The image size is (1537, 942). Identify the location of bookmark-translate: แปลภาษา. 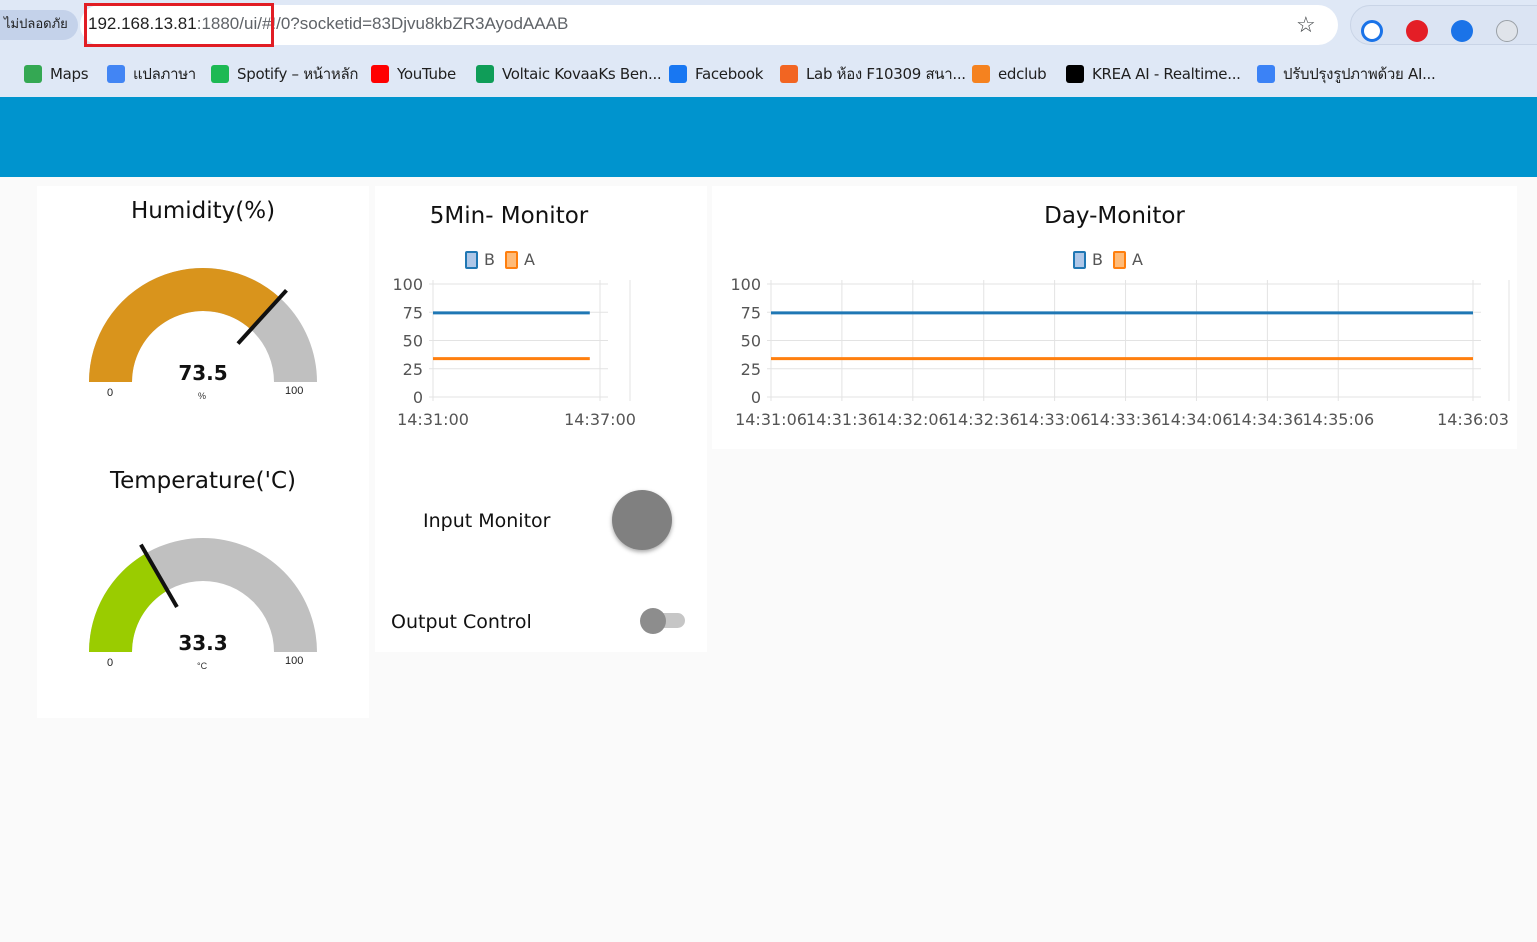
(151, 74).